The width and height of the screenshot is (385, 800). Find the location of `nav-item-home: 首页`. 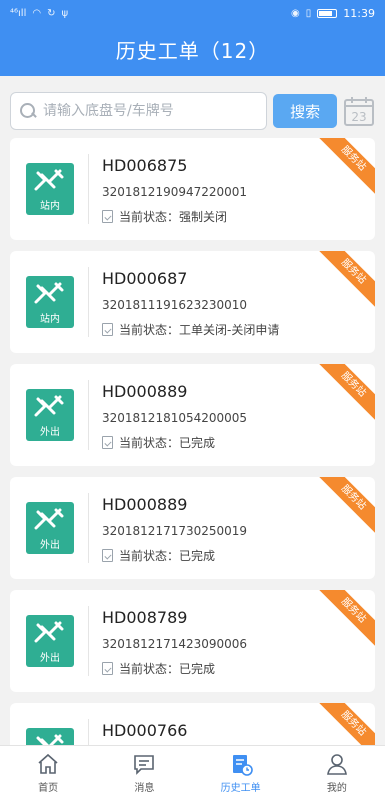

nav-item-home: 首页 is located at coordinates (48, 773).